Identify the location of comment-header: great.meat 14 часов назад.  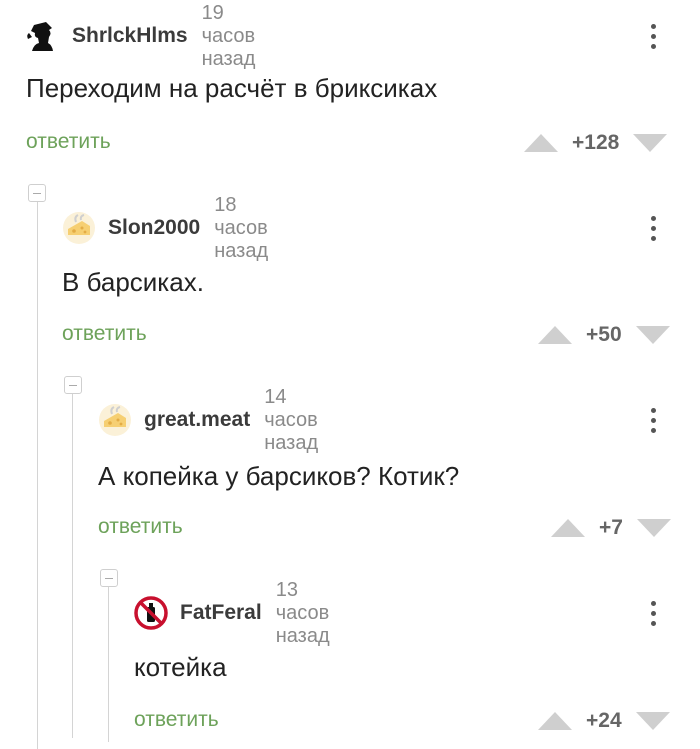
(208, 420).